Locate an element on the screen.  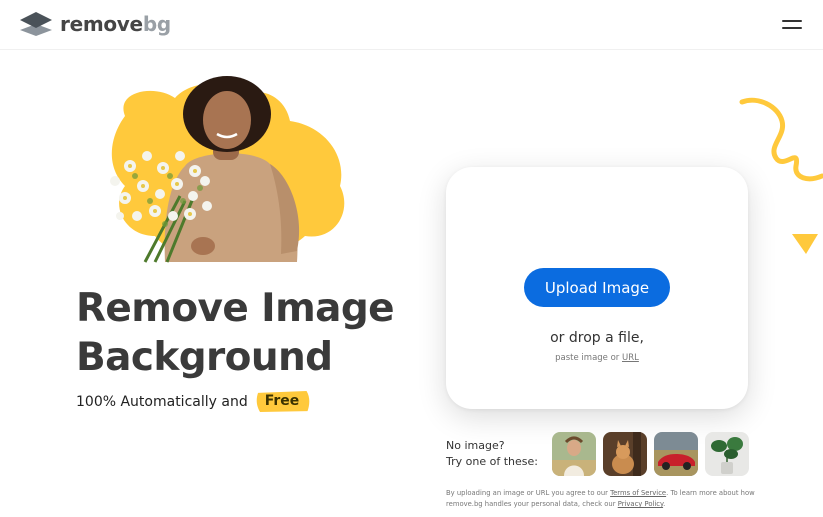
free-badge-label: Free is located at coordinates (282, 401).